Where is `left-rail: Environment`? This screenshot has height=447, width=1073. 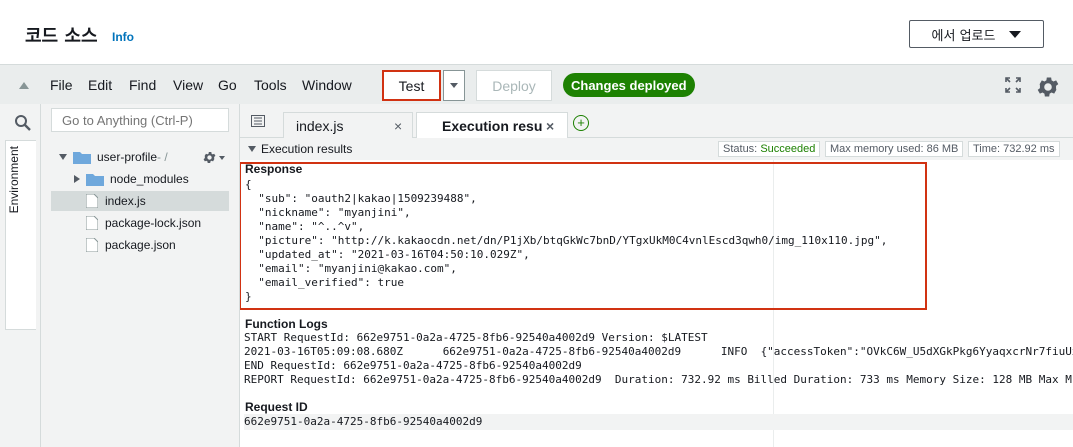
left-rail: Environment is located at coordinates (20, 275).